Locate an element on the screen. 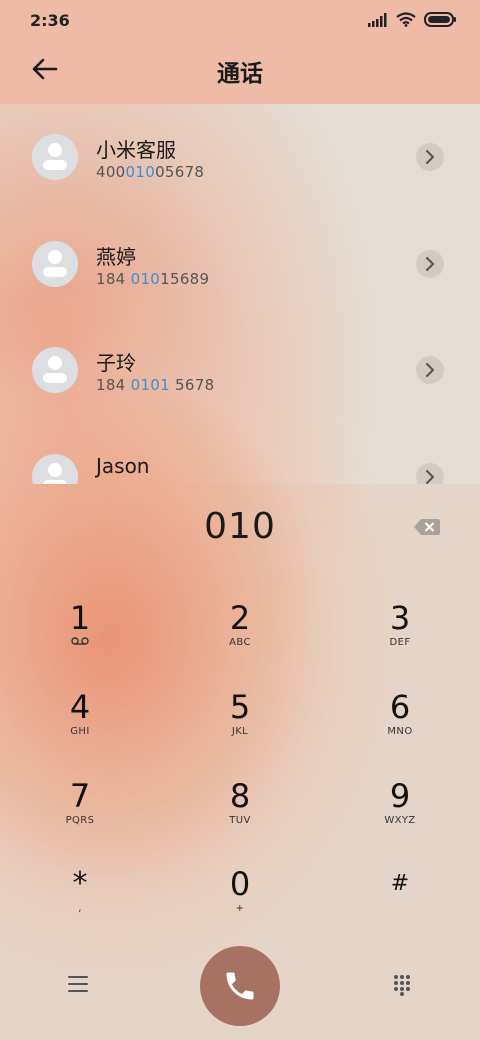 This screenshot has height=1040, width=480. contact-name: 燕婷 is located at coordinates (116, 257).